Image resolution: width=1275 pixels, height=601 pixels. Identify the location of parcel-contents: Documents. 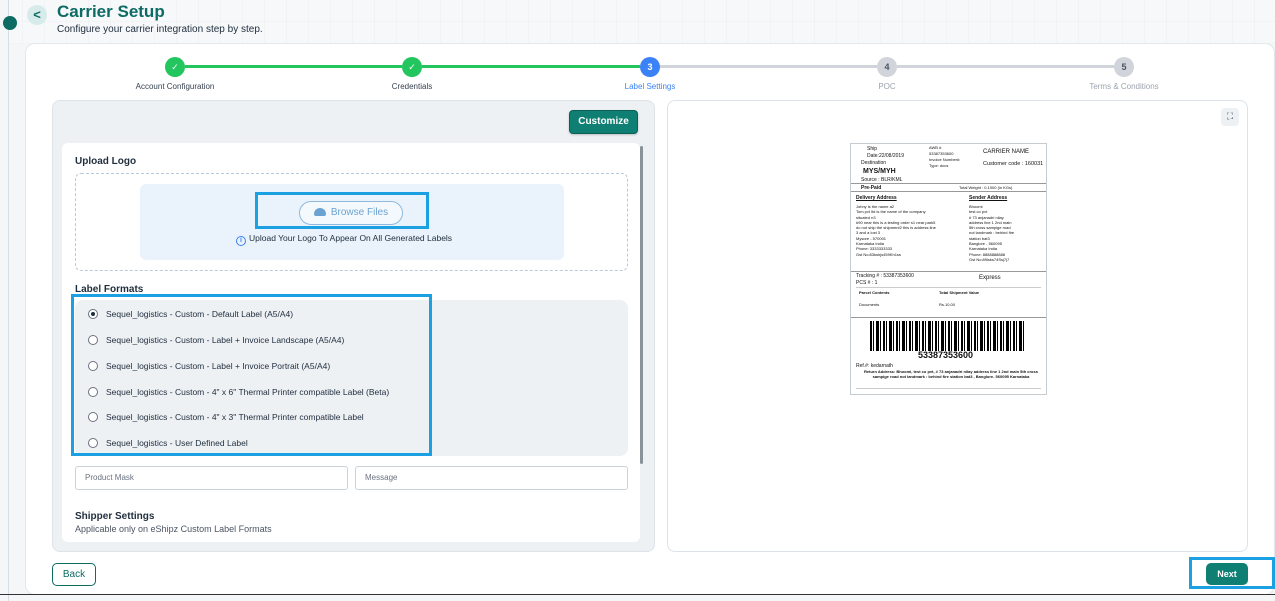
(869, 304).